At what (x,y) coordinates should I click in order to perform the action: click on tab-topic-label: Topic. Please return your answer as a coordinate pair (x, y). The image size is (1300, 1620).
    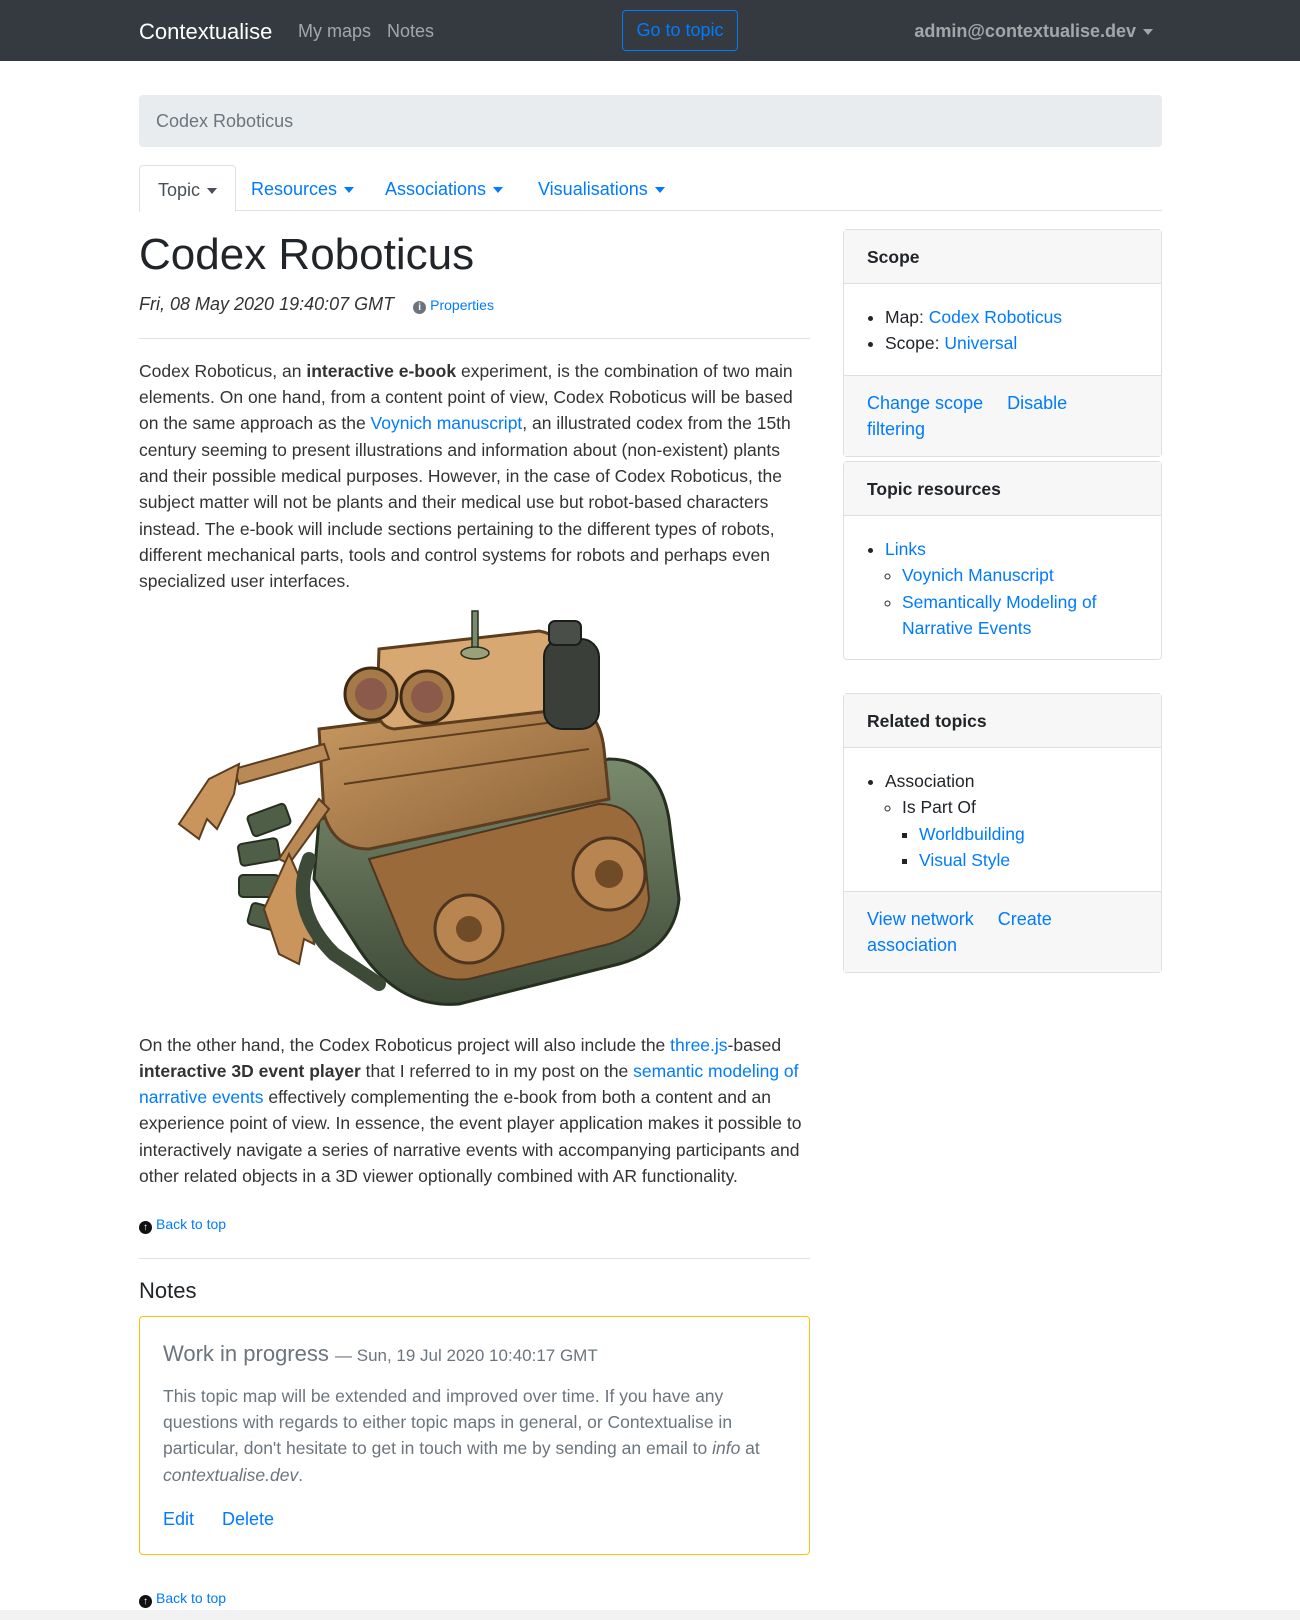
    Looking at the image, I should click on (179, 190).